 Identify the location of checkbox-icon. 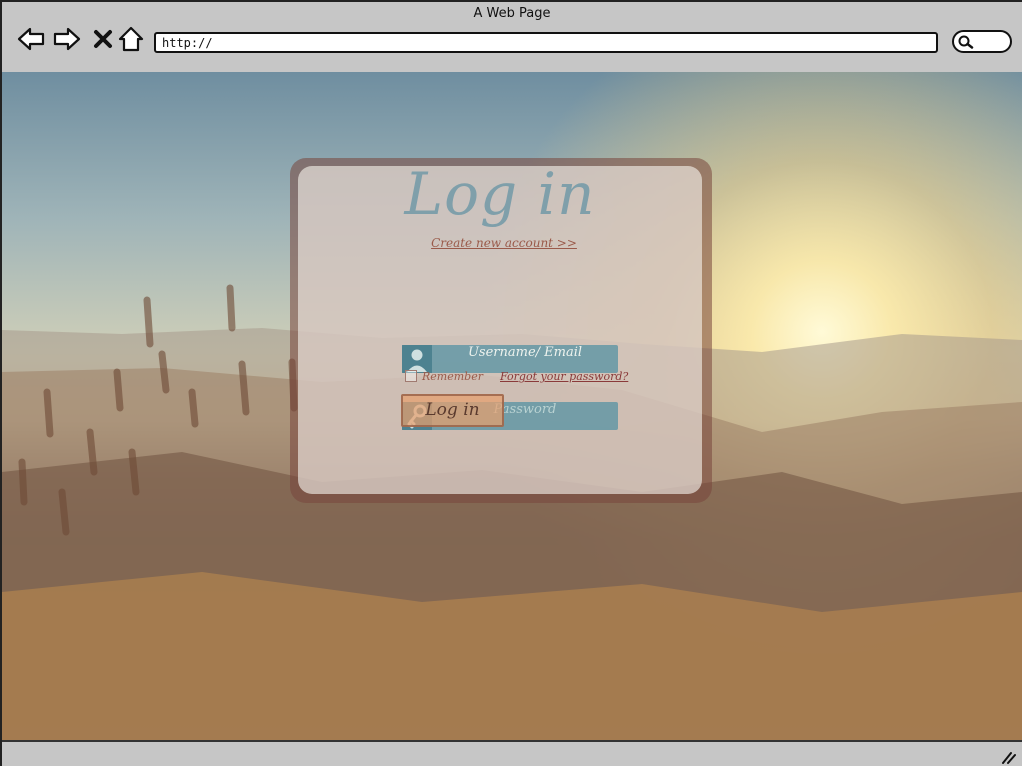
(411, 376).